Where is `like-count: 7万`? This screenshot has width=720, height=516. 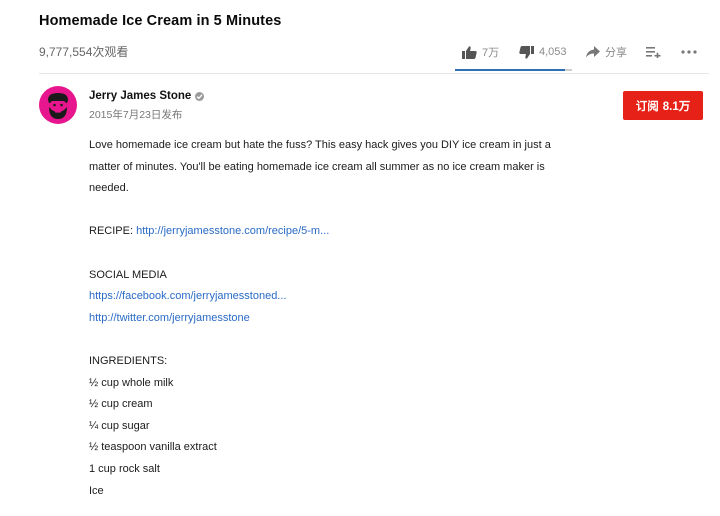 like-count: 7万 is located at coordinates (491, 53).